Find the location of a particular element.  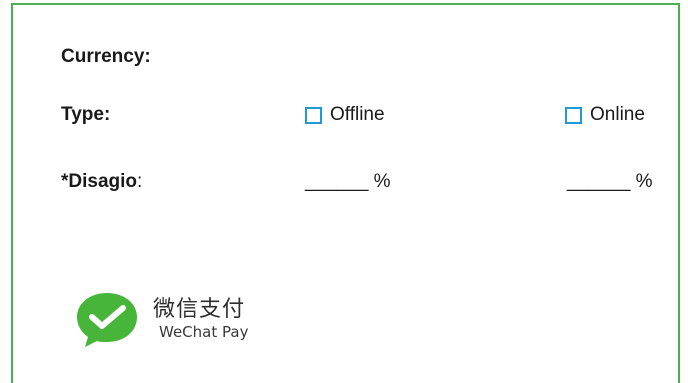

wechat-pay-icon is located at coordinates (107, 320).